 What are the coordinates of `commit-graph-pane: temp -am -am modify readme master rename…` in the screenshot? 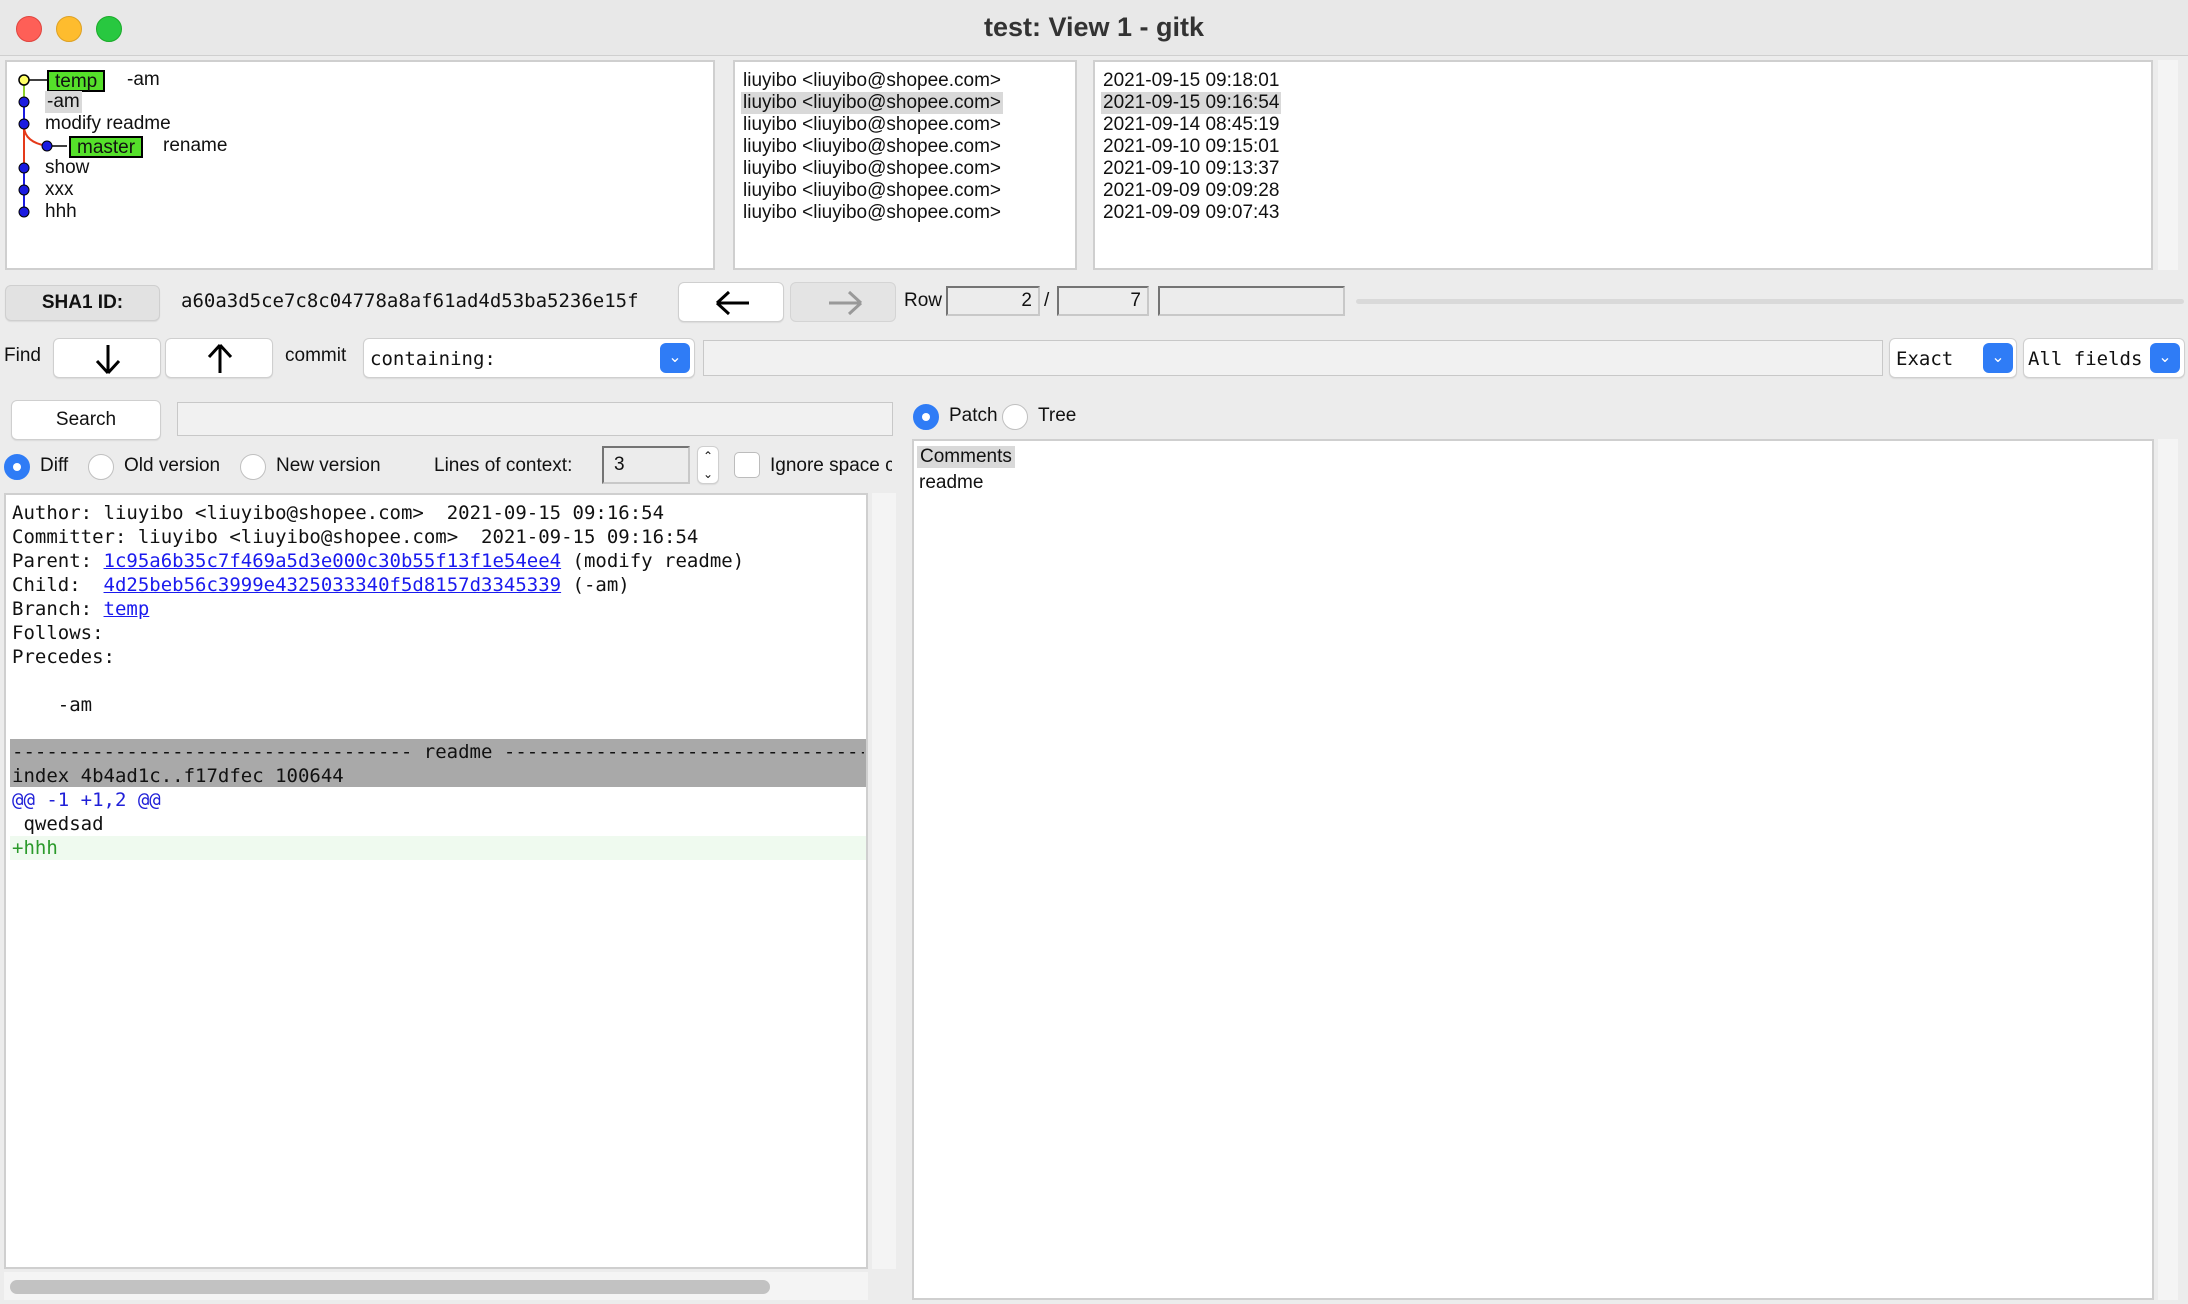 It's located at (360, 165).